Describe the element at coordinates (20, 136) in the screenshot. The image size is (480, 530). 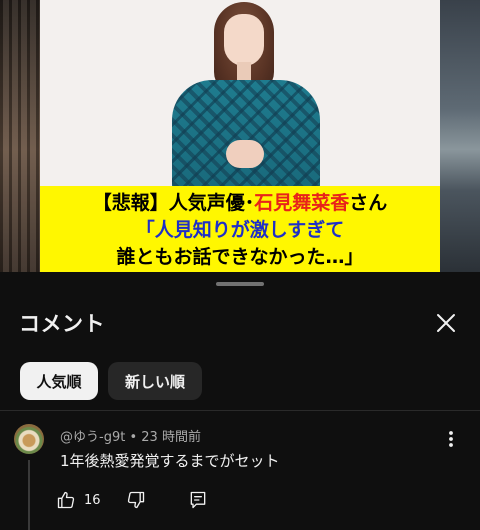
I see `background-left-blur` at that location.